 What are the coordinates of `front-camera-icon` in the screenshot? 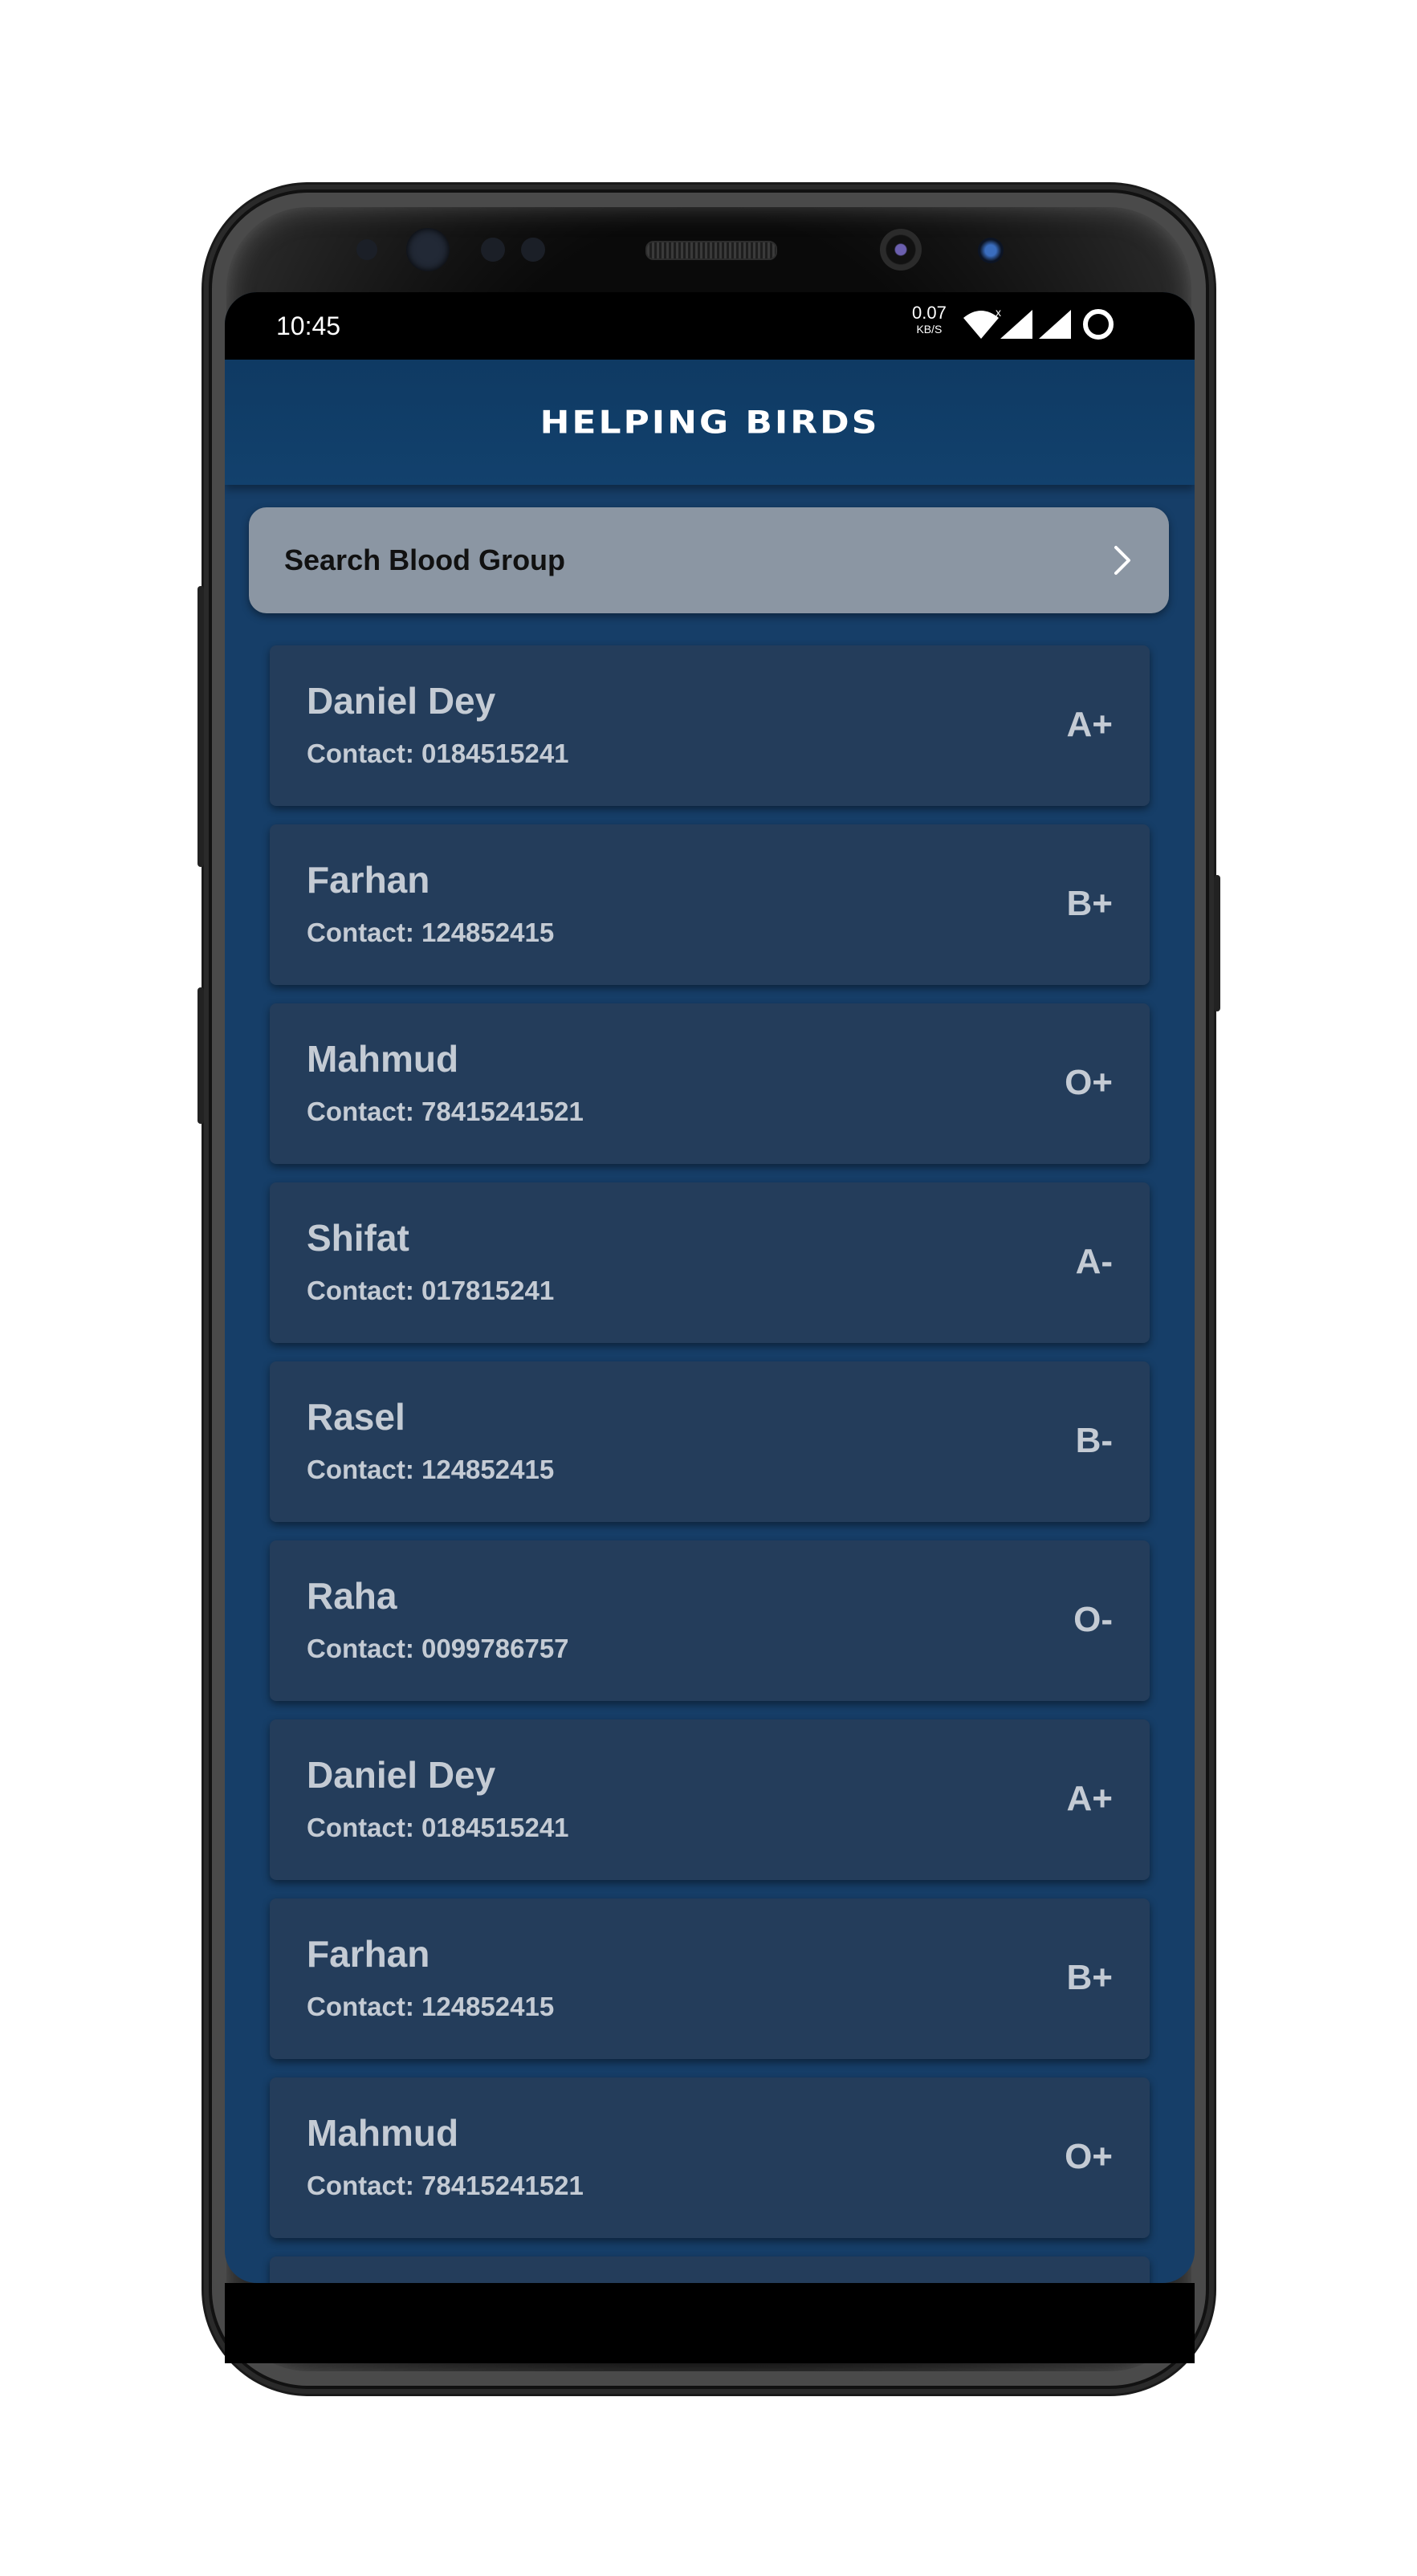 It's located at (428, 249).